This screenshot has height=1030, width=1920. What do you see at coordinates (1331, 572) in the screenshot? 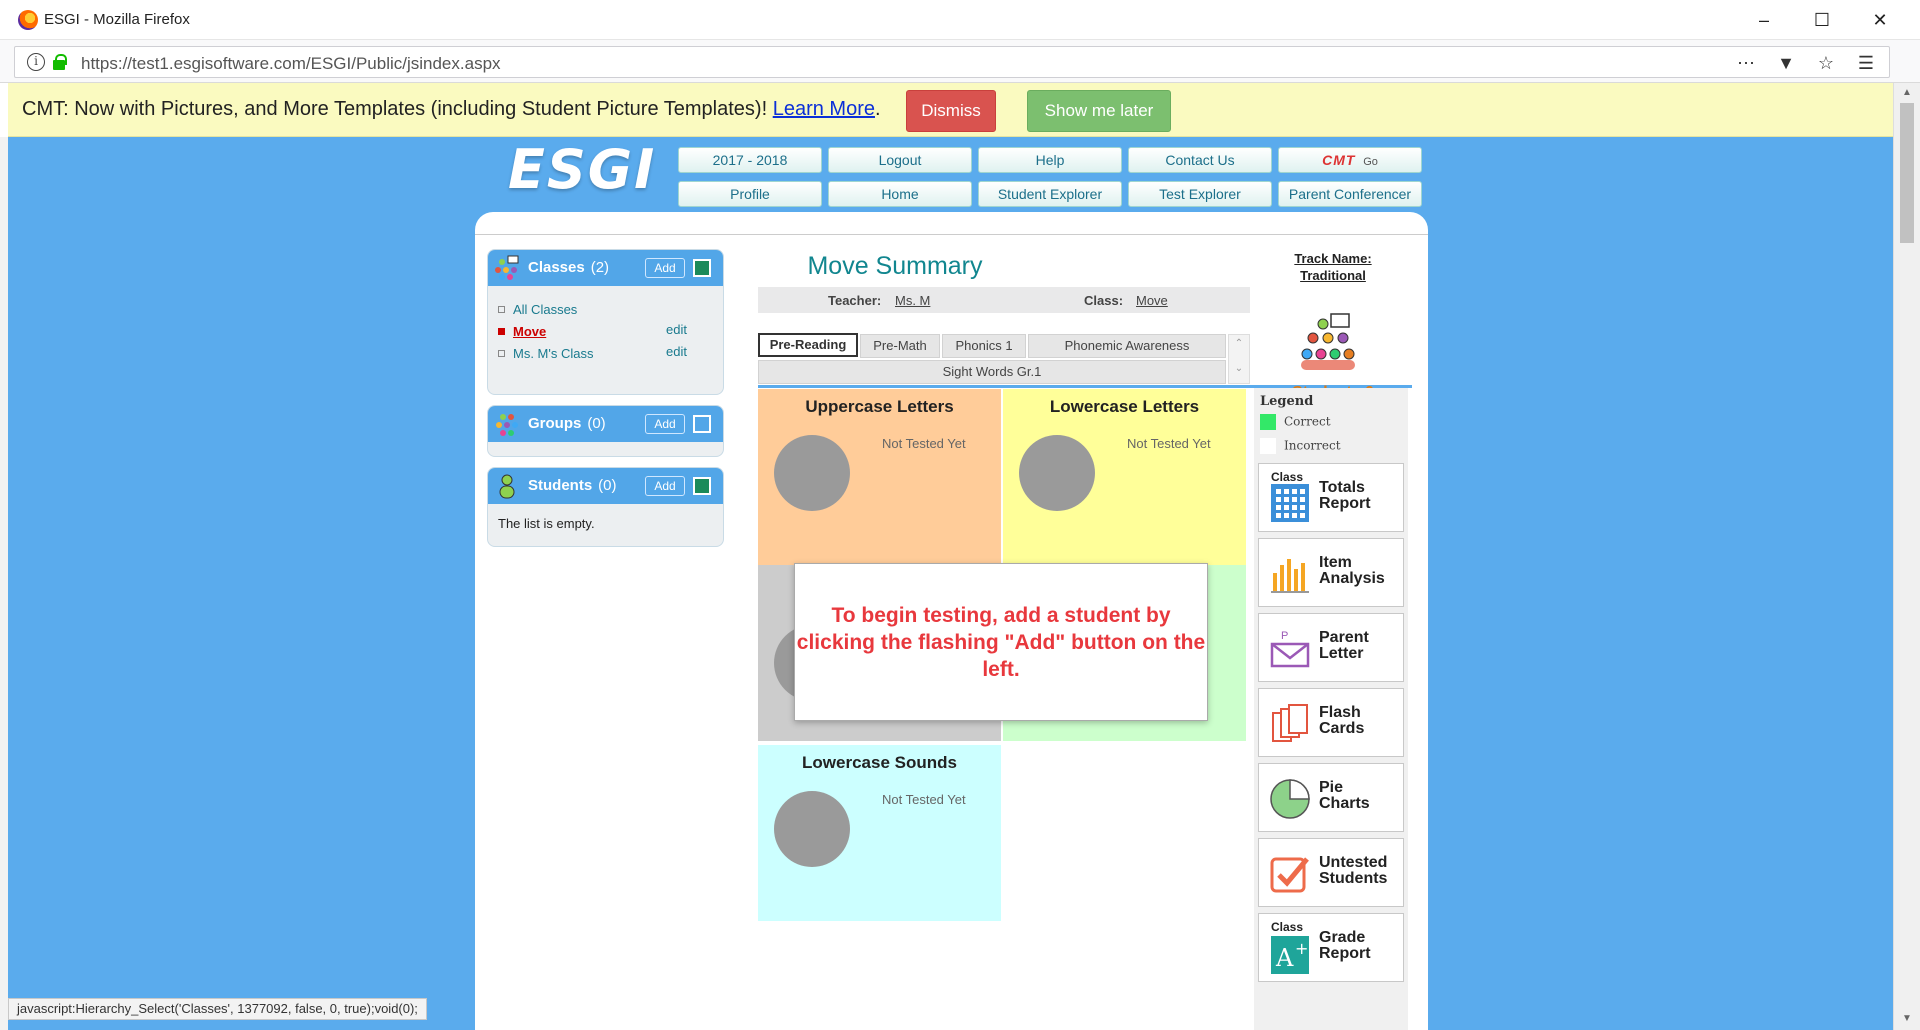
I see `item-analysis-button: Item Analysis` at bounding box center [1331, 572].